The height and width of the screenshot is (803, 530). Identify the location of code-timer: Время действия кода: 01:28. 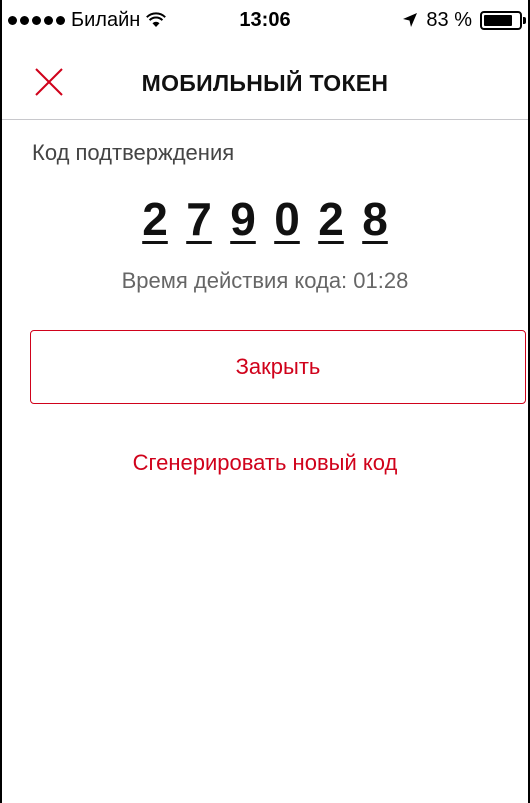
(265, 281).